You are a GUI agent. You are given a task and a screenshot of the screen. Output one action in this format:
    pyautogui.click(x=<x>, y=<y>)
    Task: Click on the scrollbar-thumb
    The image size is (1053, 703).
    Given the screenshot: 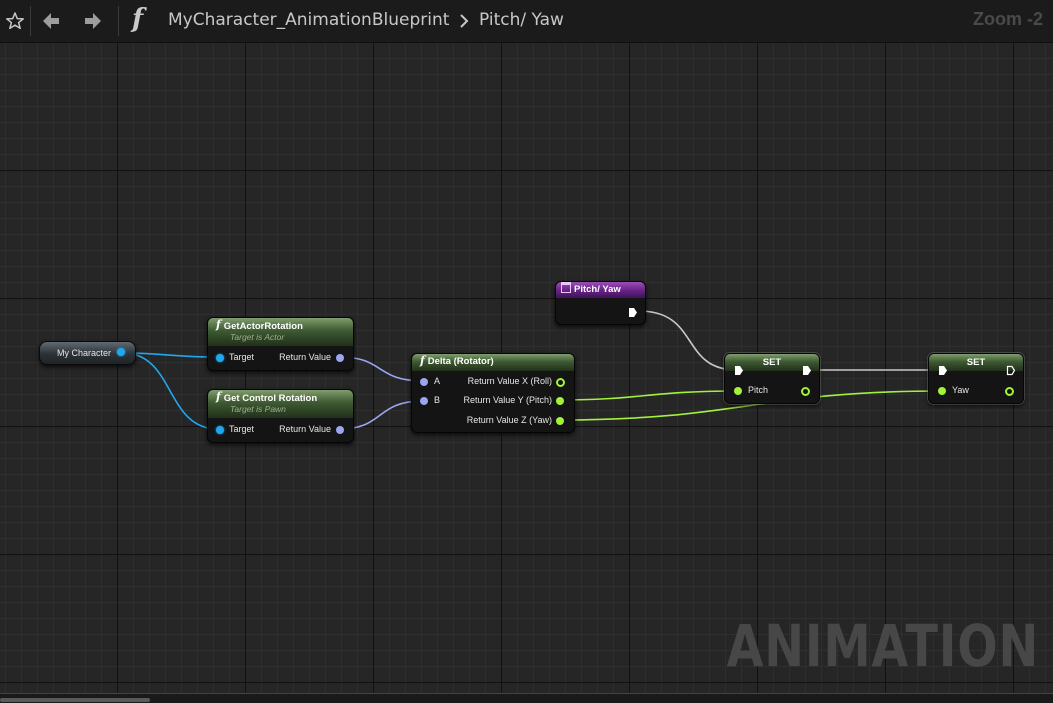 What is the action you would take?
    pyautogui.click(x=75, y=700)
    